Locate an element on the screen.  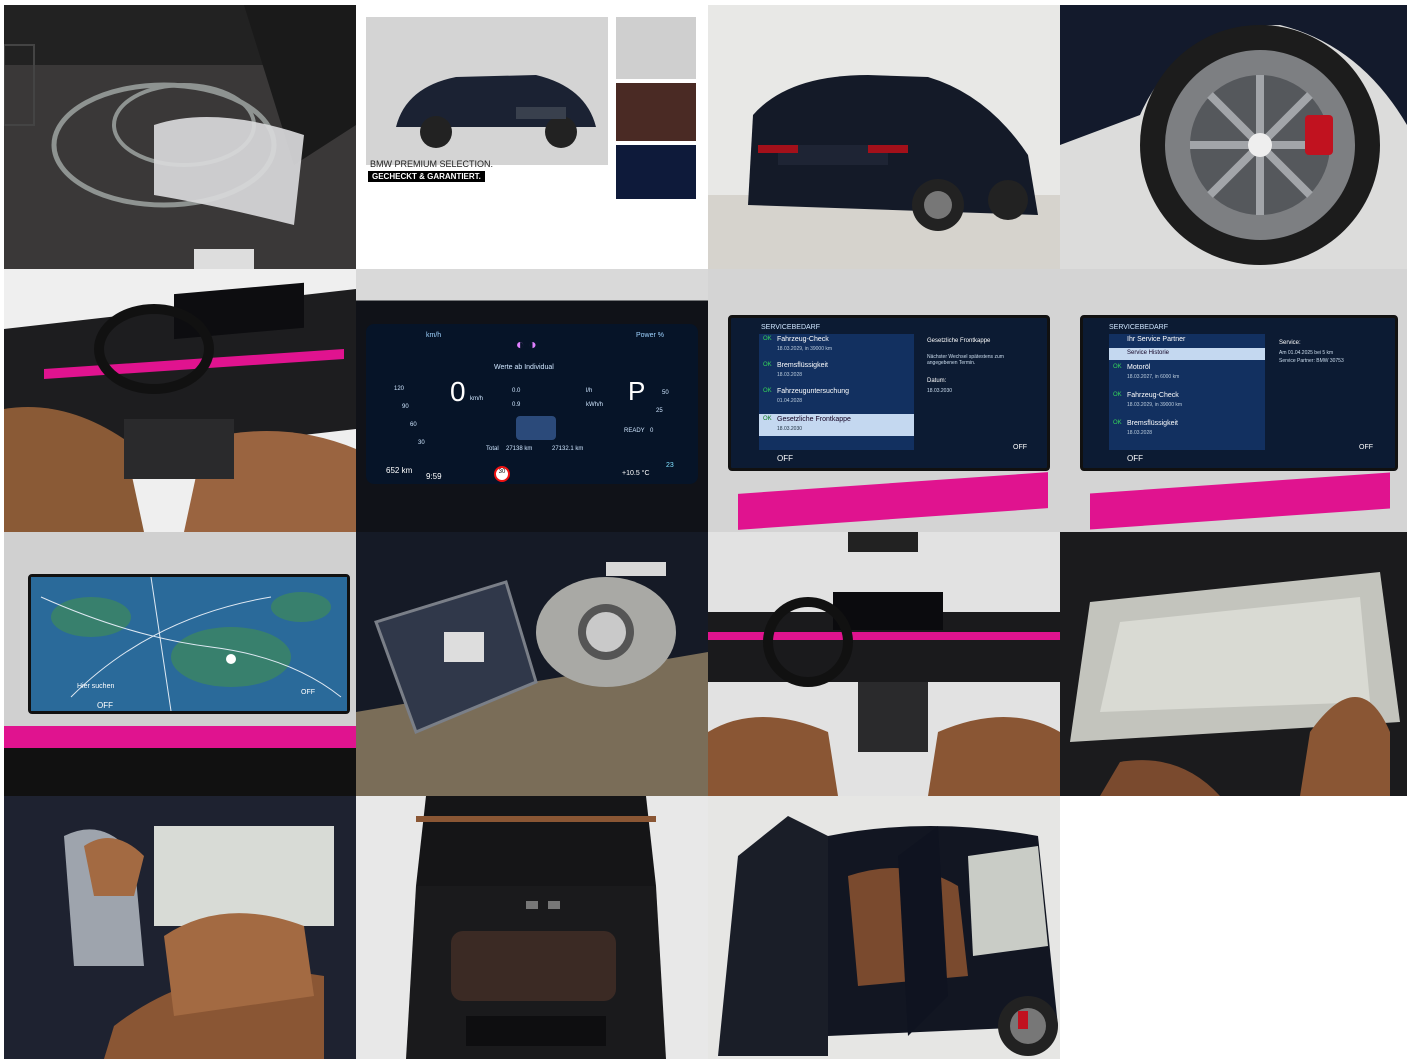
photo-rear-console is located at coordinates (532, 927).